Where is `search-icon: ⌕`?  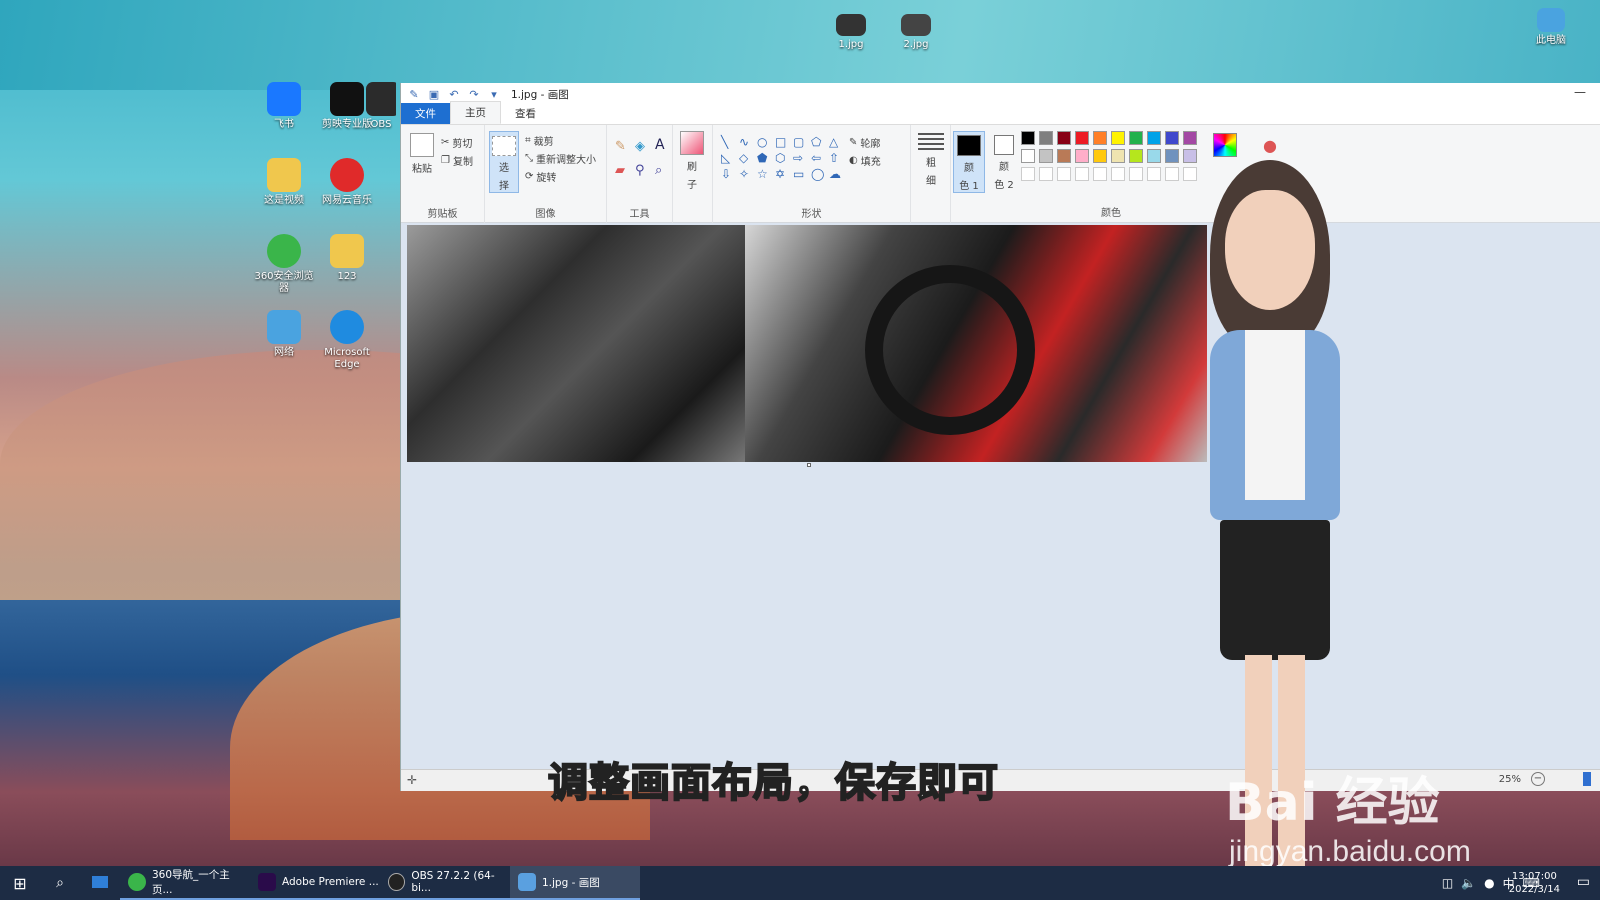
search-icon: ⌕ is located at coordinates (60, 883).